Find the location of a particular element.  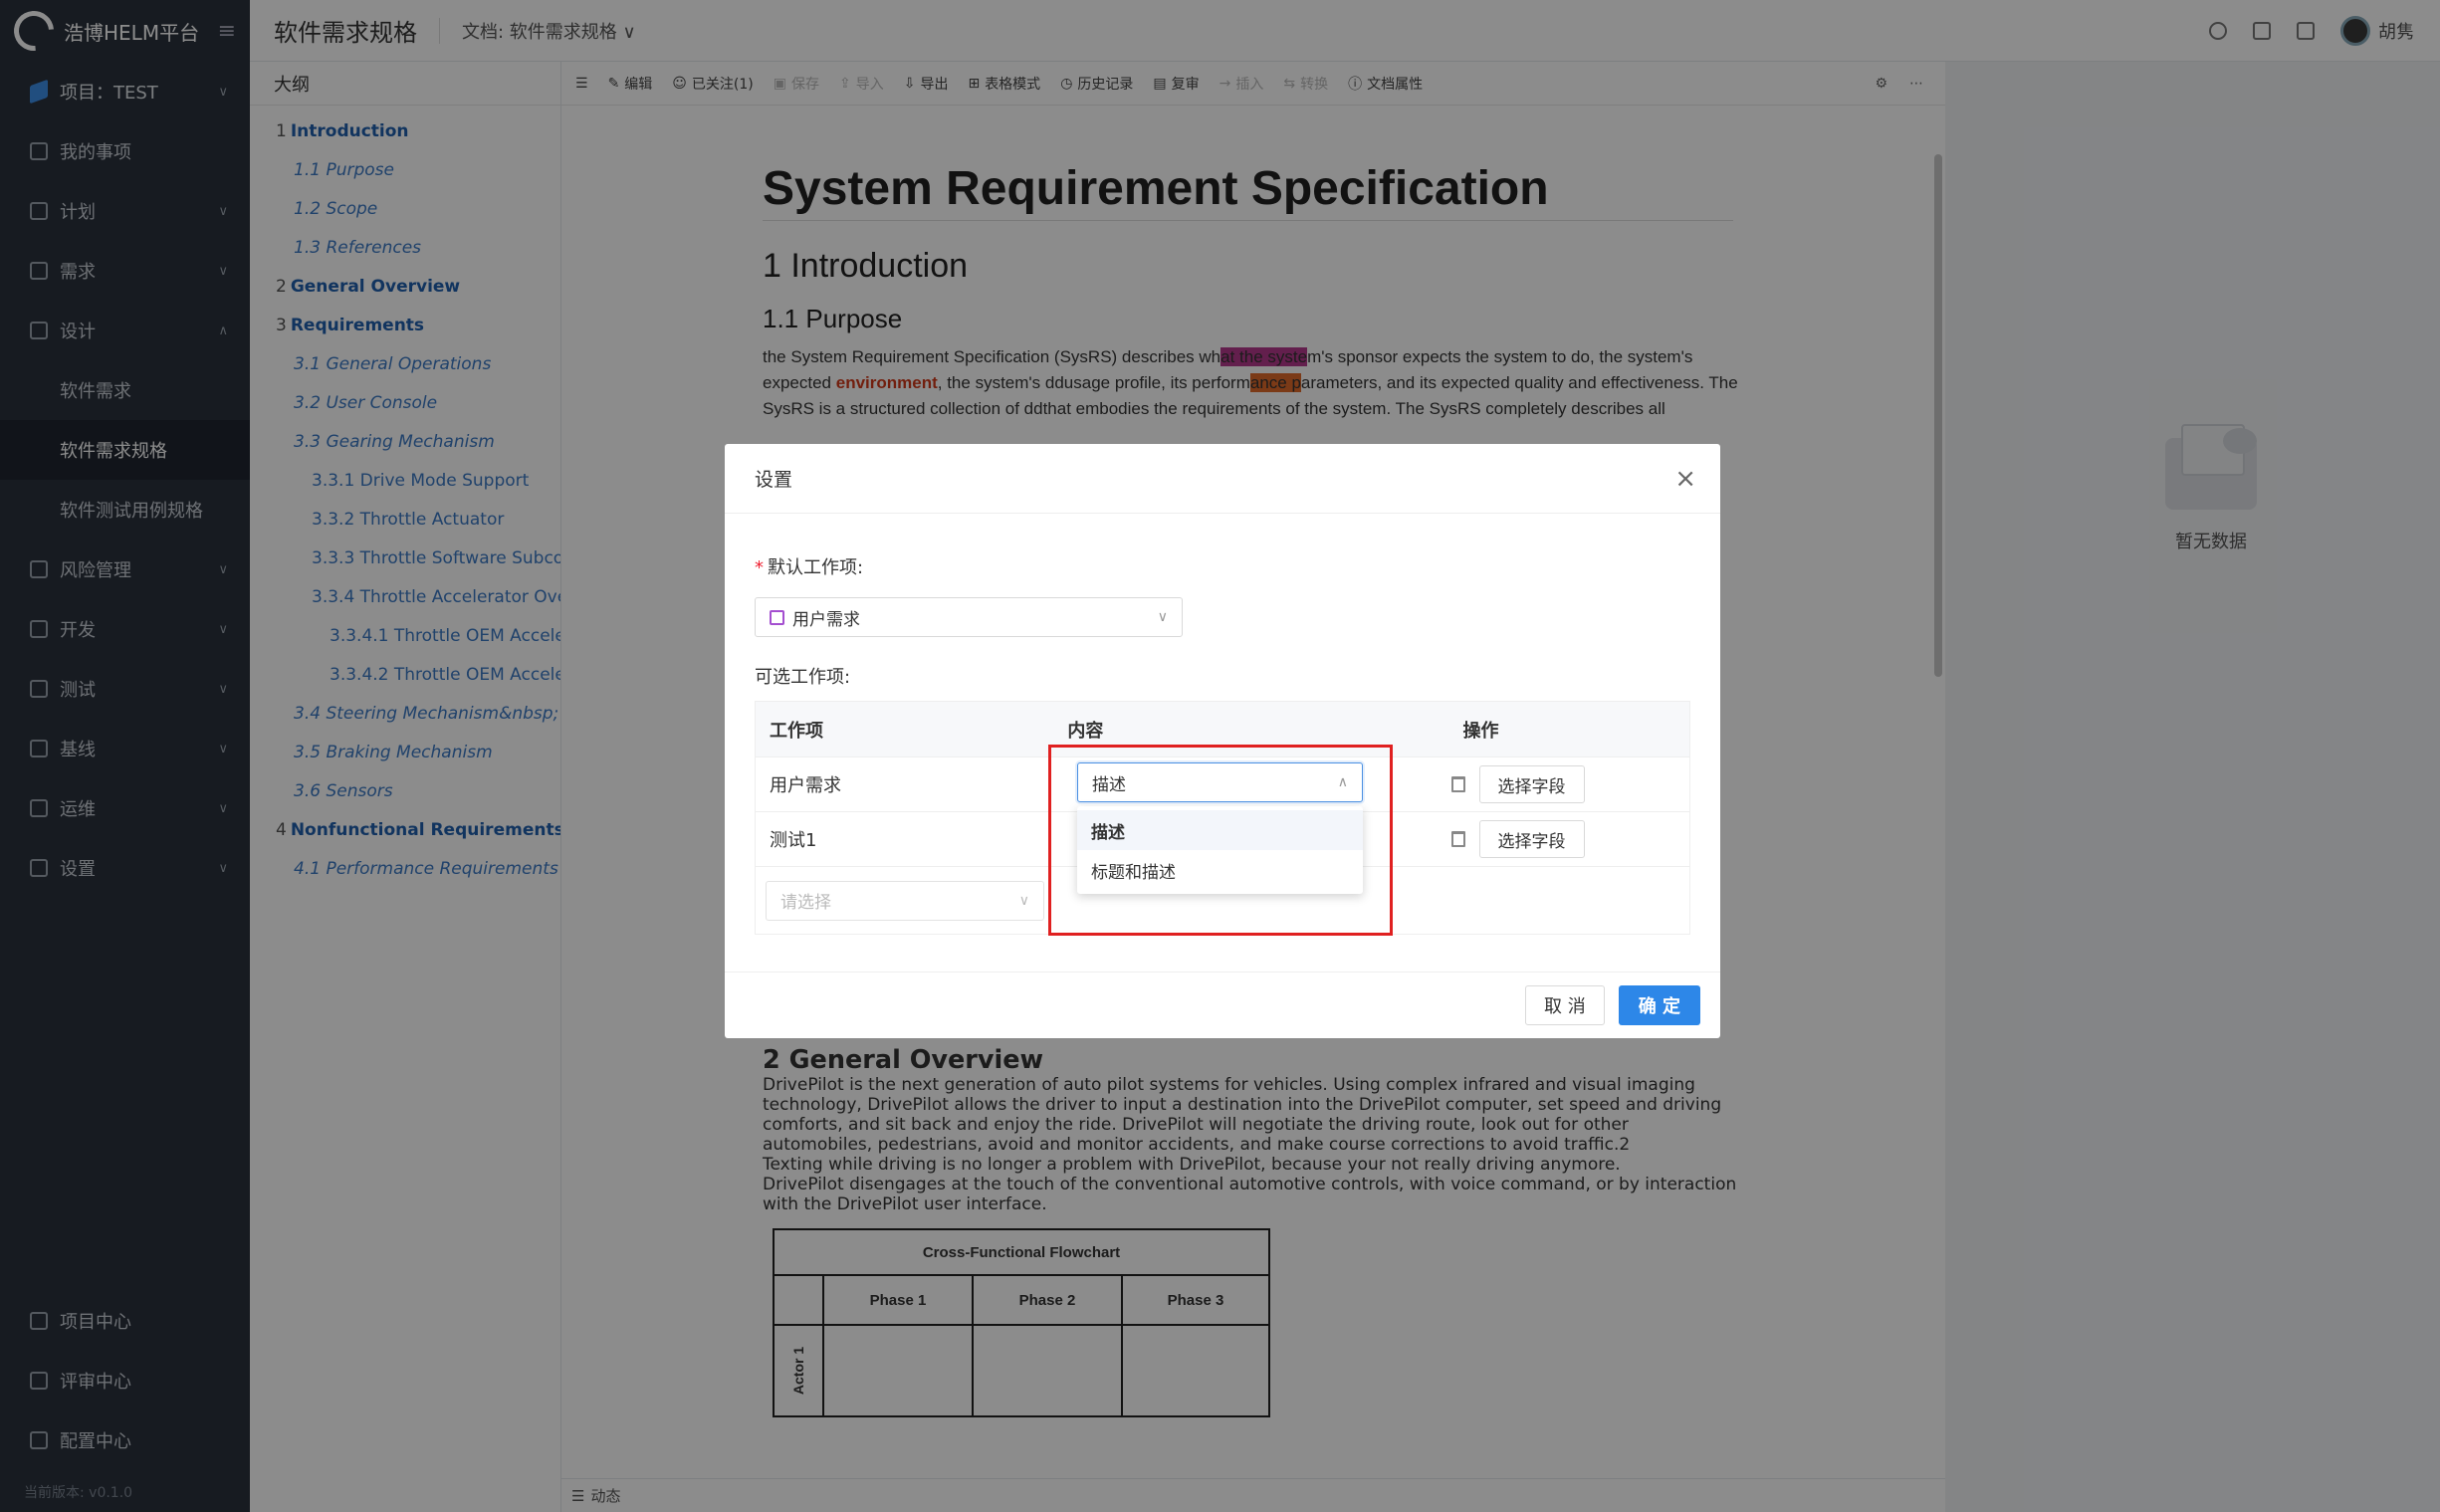

optional-items-label: 可选工作项: is located at coordinates (803, 677).